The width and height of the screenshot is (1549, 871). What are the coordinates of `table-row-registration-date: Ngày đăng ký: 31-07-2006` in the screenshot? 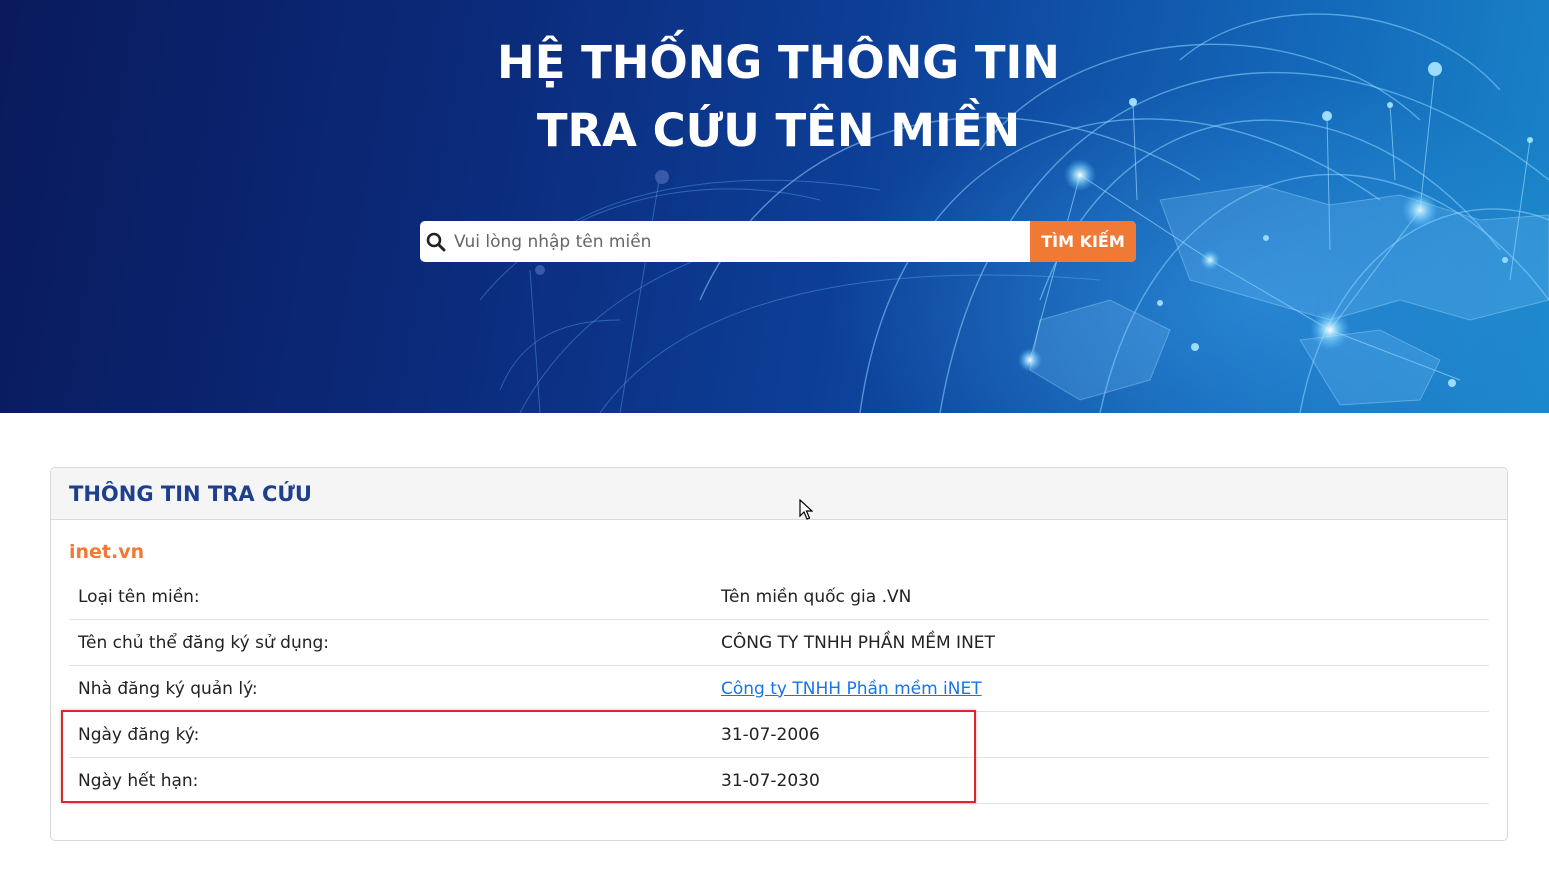 It's located at (779, 735).